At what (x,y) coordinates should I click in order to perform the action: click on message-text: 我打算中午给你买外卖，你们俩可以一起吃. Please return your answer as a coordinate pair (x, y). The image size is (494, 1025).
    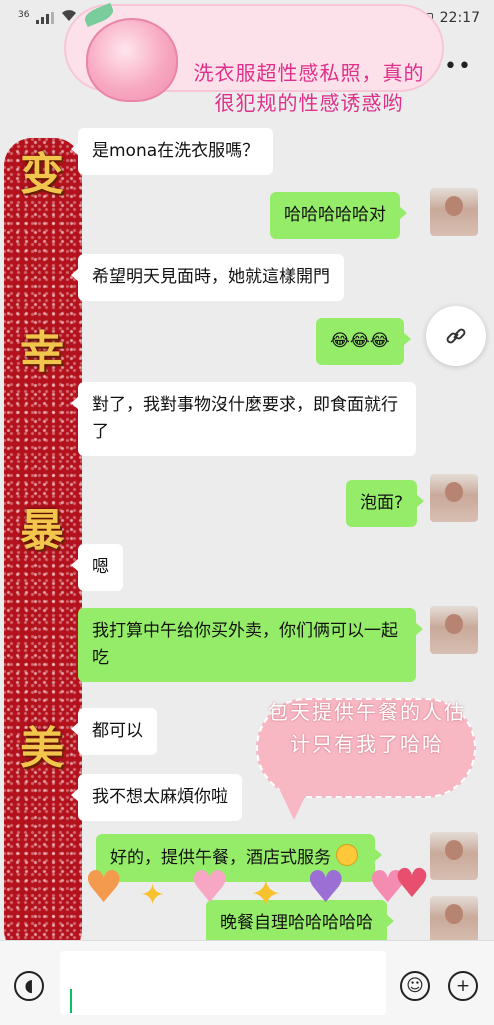
    Looking at the image, I should click on (245, 644).